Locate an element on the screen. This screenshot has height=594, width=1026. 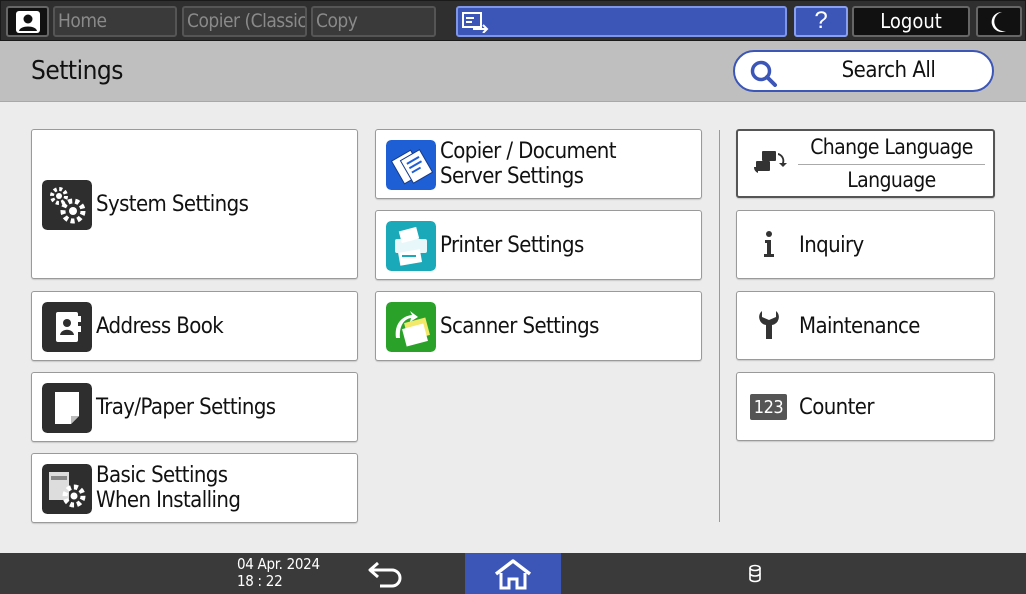
inquiry-label: Inquiry is located at coordinates (831, 245).